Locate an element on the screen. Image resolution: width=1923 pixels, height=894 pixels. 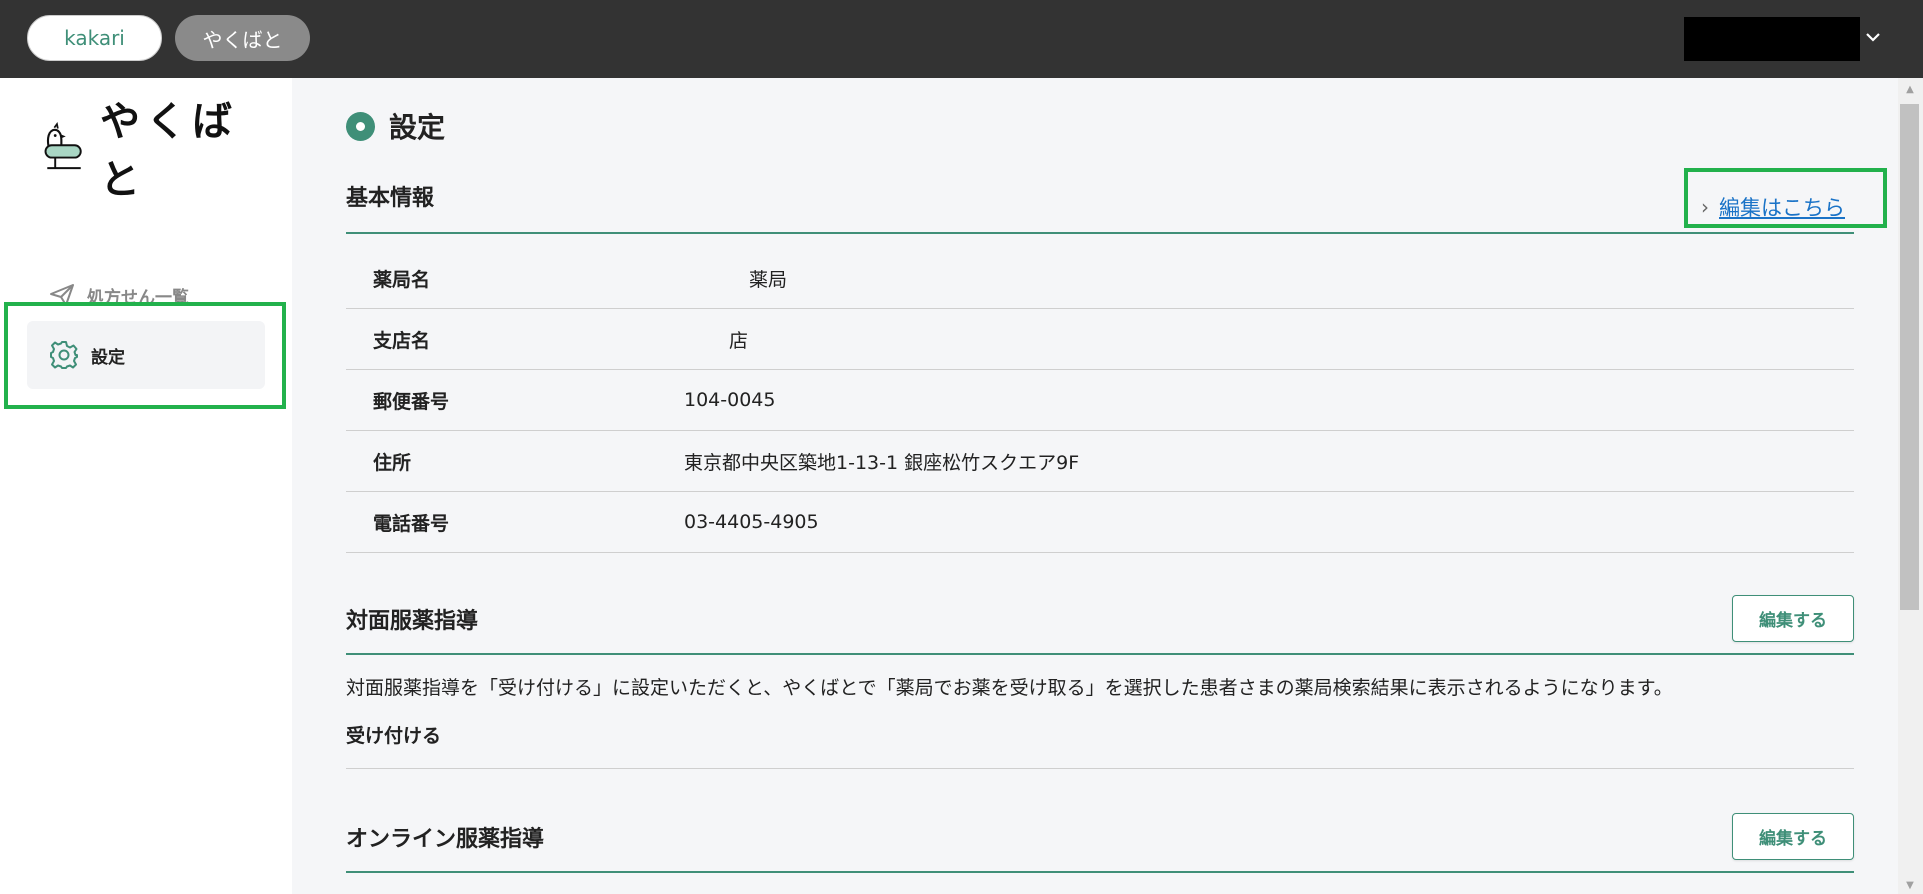
title-bullet-icon is located at coordinates (360, 126).